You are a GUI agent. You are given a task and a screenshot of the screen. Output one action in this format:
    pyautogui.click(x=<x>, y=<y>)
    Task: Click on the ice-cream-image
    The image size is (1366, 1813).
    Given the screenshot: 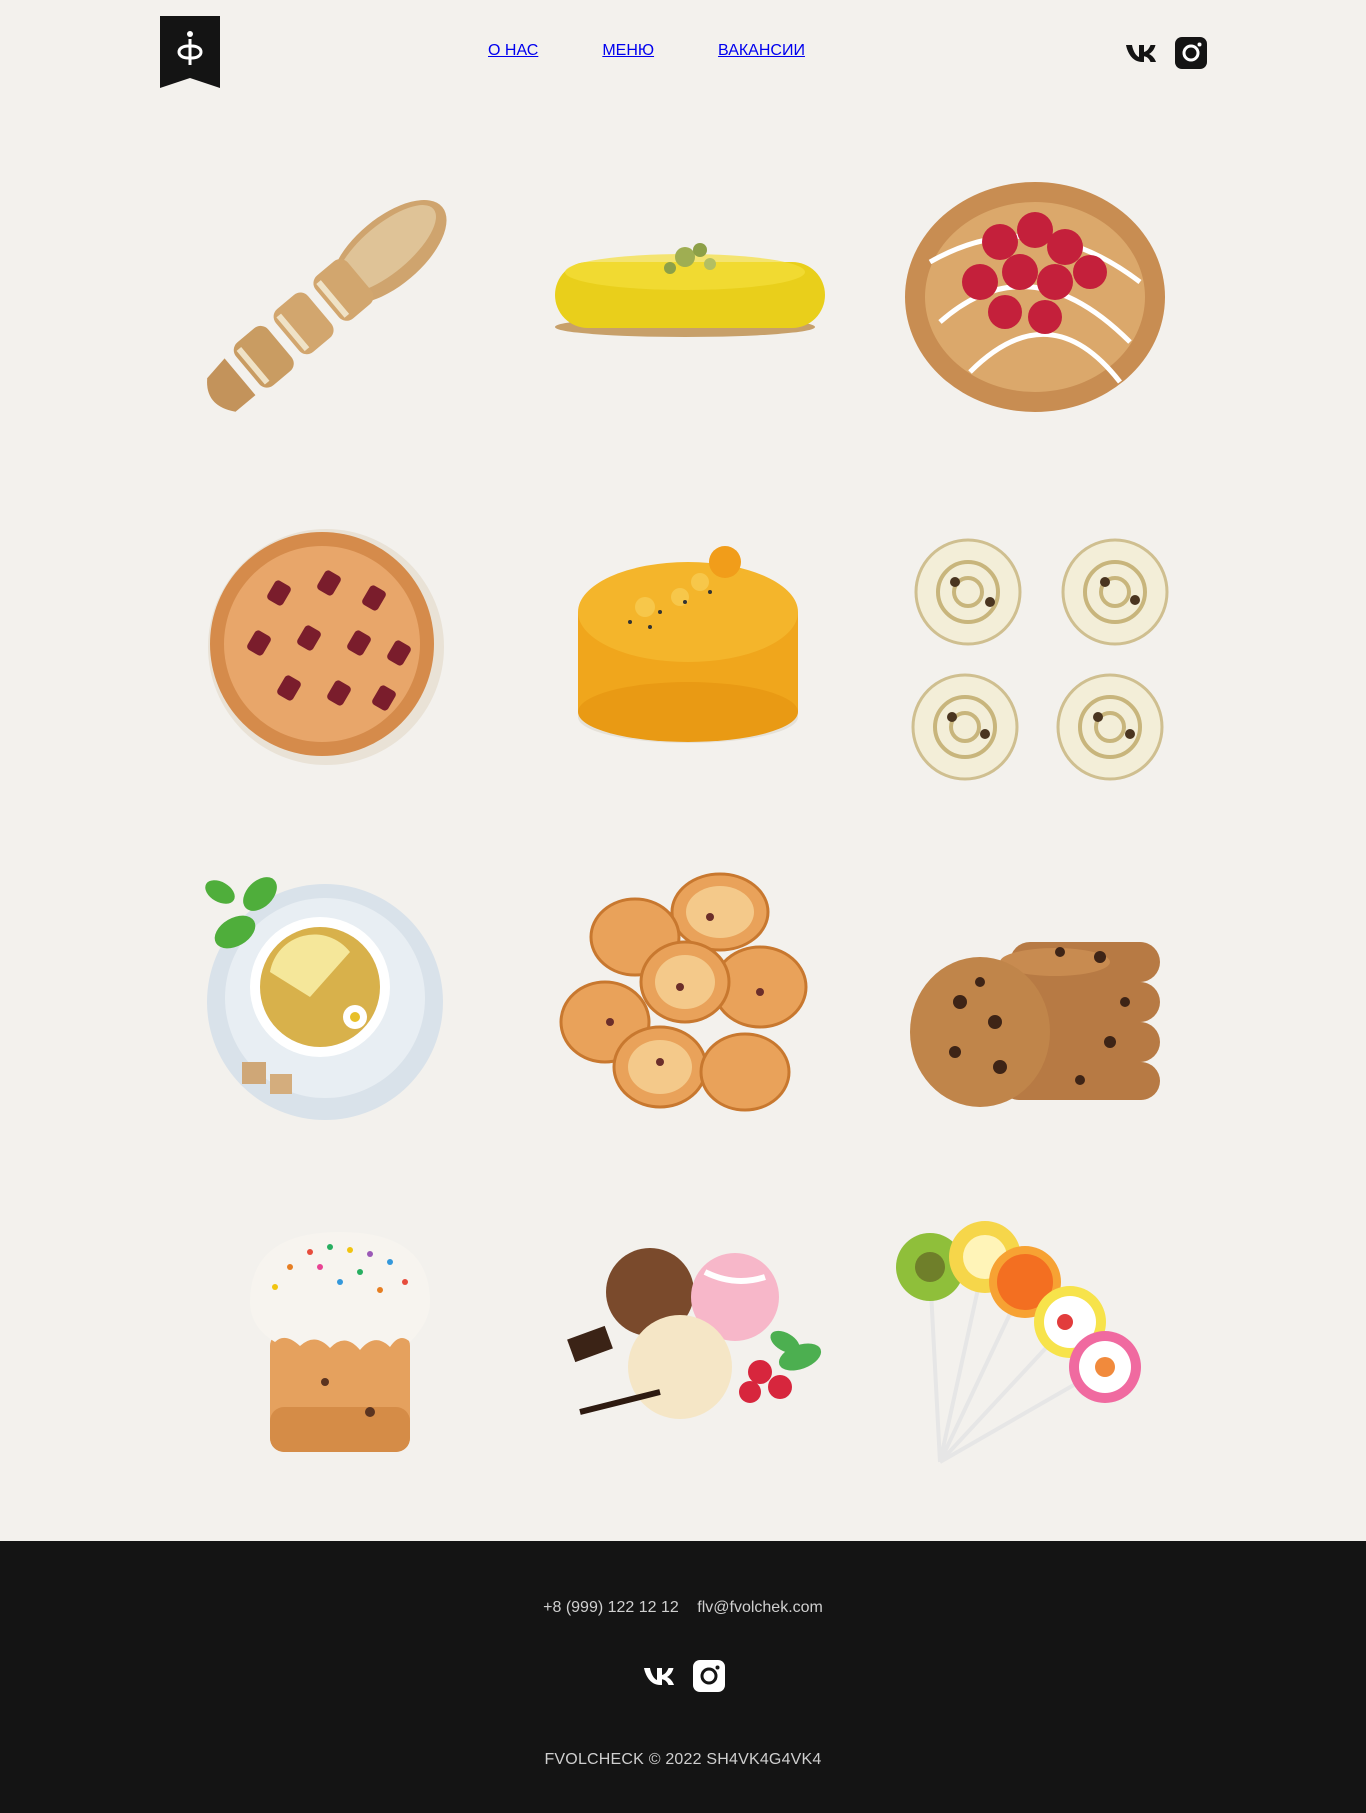 What is the action you would take?
    pyautogui.click(x=685, y=1347)
    